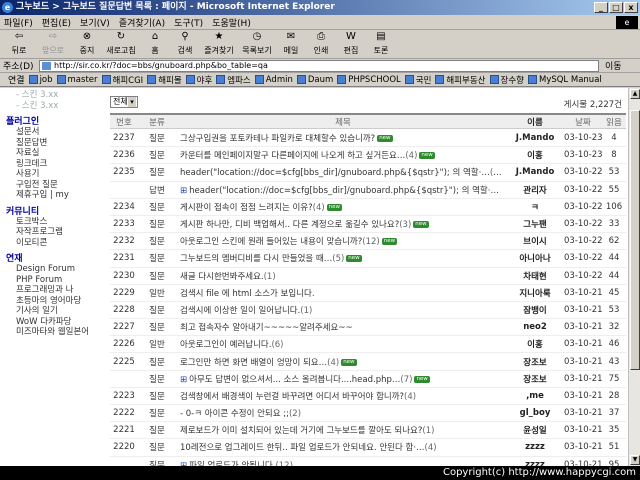  I want to click on row-author: neo2, so click(535, 327).